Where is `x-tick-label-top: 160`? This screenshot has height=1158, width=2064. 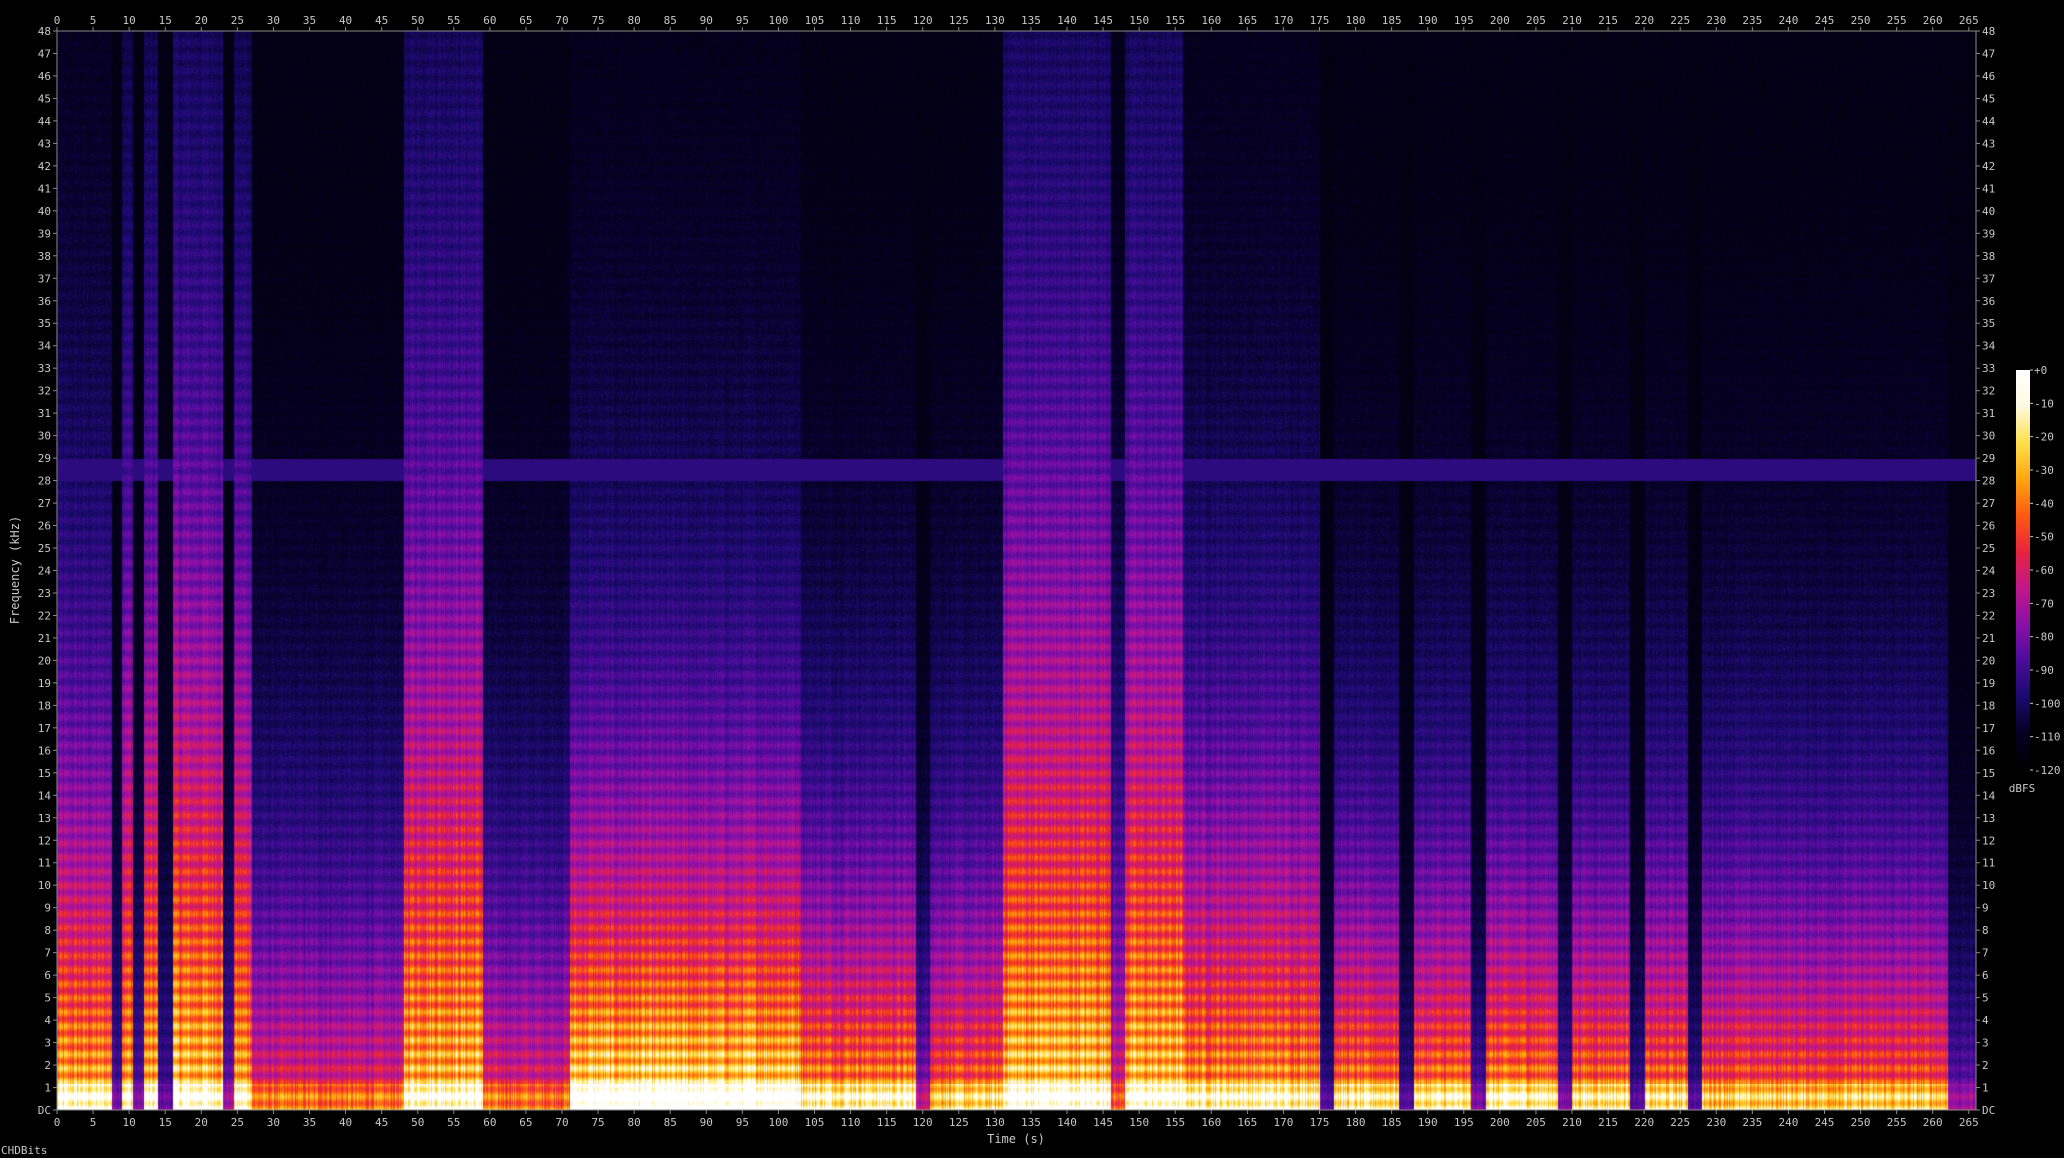
x-tick-label-top: 160 is located at coordinates (1211, 20).